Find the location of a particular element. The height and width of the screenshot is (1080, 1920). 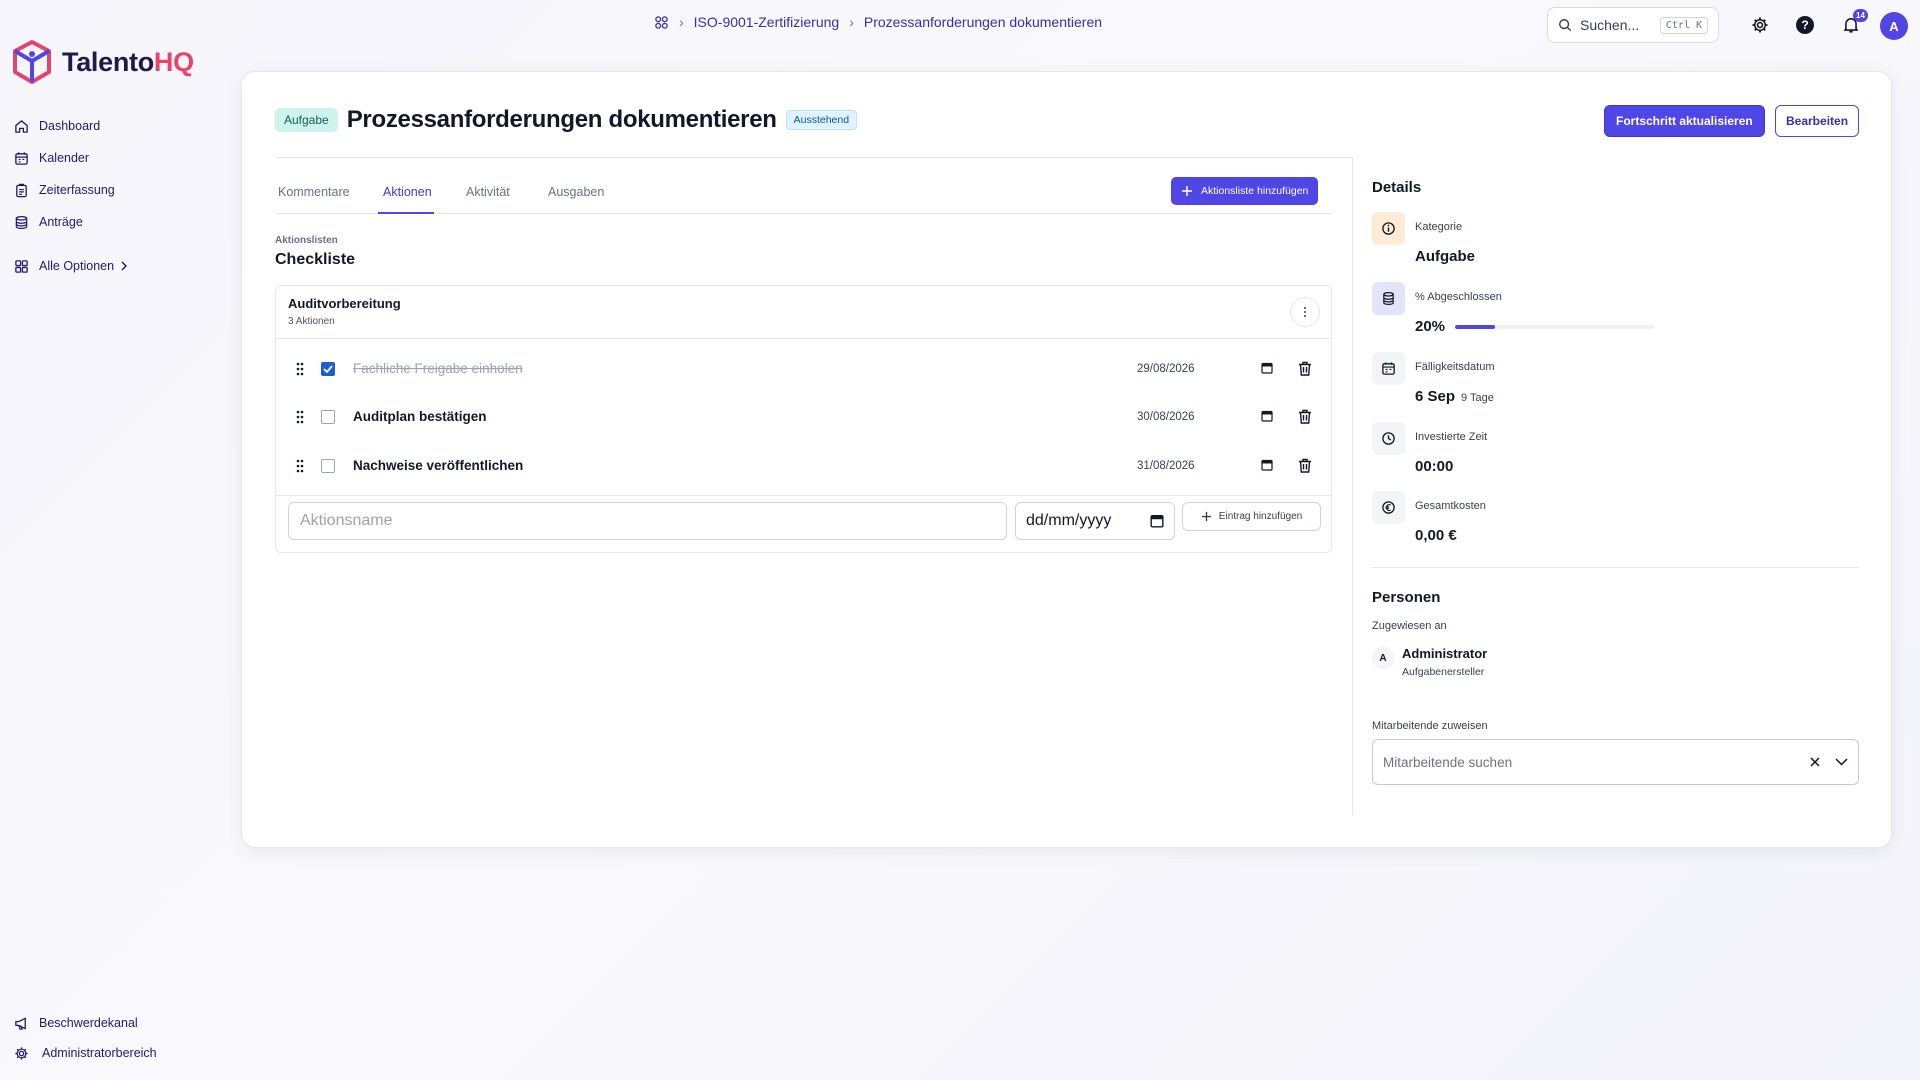

app-logo: TalentoHQ is located at coordinates (103, 62).